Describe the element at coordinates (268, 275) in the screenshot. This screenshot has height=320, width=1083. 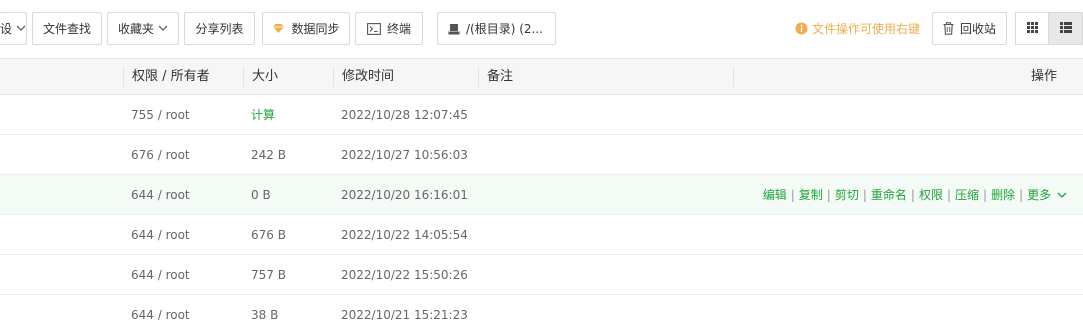
I see `size-cell: 757 B` at that location.